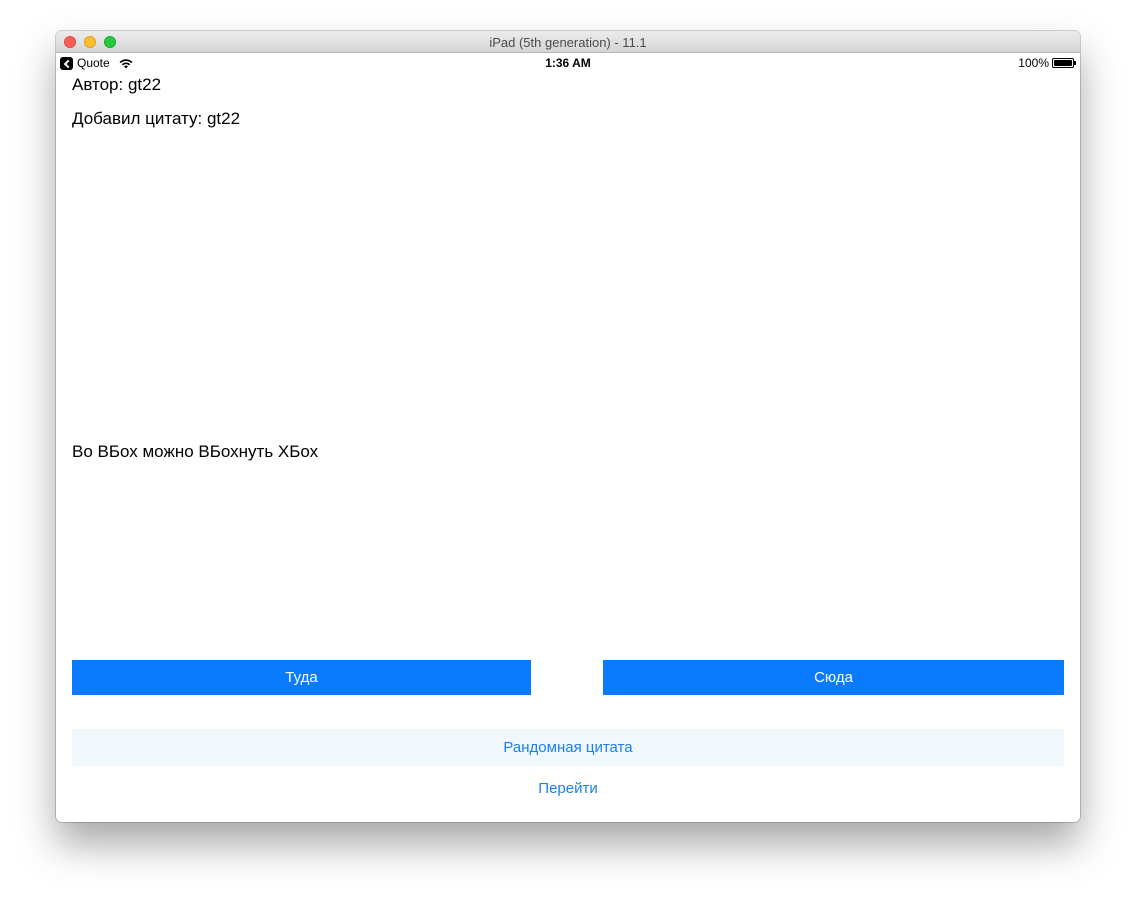 Image resolution: width=1136 pixels, height=902 pixels. Describe the element at coordinates (833, 677) in the screenshot. I see `forward-button: Сюда` at that location.